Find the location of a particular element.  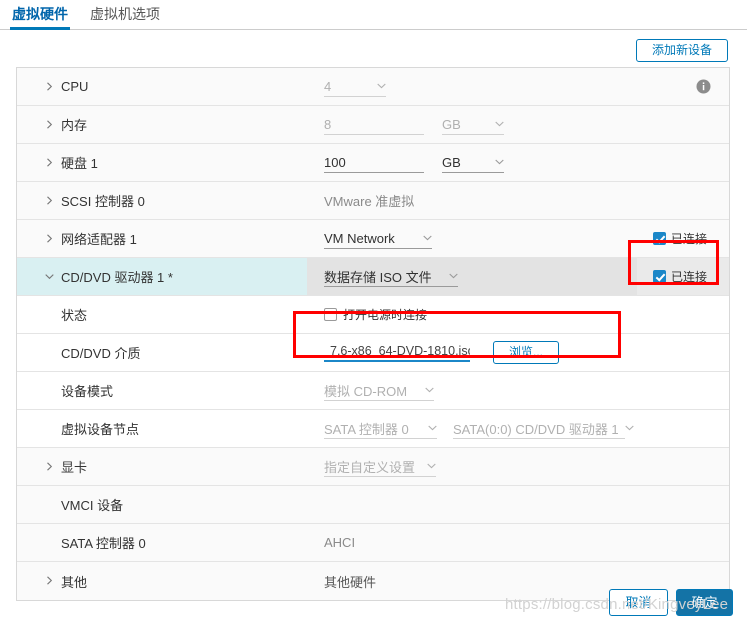

other-value: 其他硬件 is located at coordinates (350, 582).